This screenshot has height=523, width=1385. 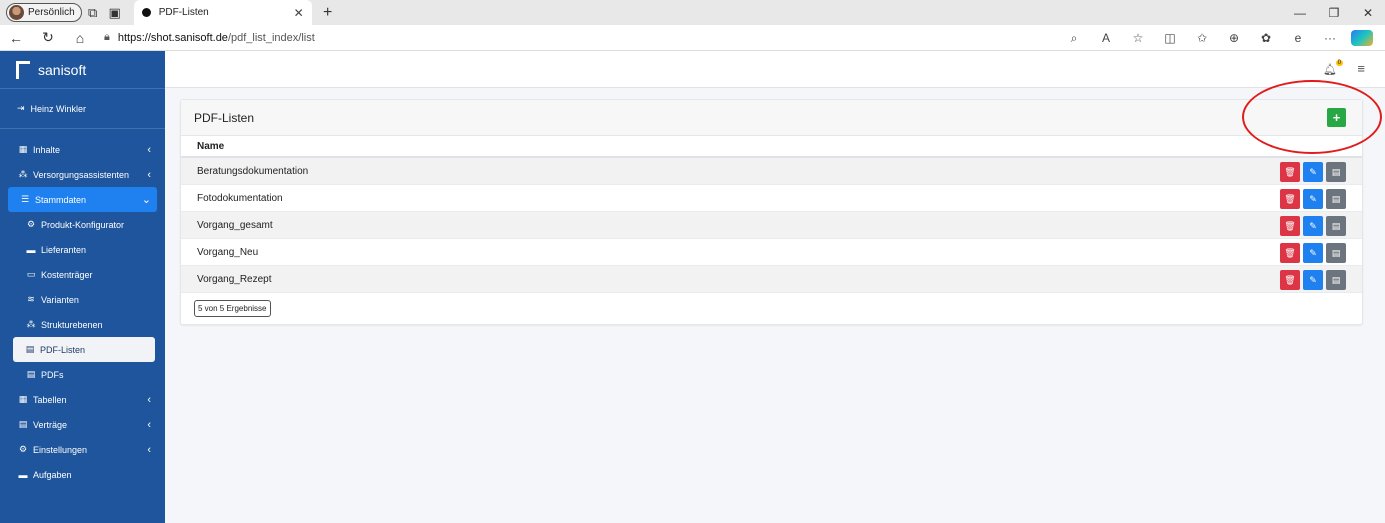 What do you see at coordinates (271, 37) in the screenshot?
I see `url-path: /pdf_list_index/list` at bounding box center [271, 37].